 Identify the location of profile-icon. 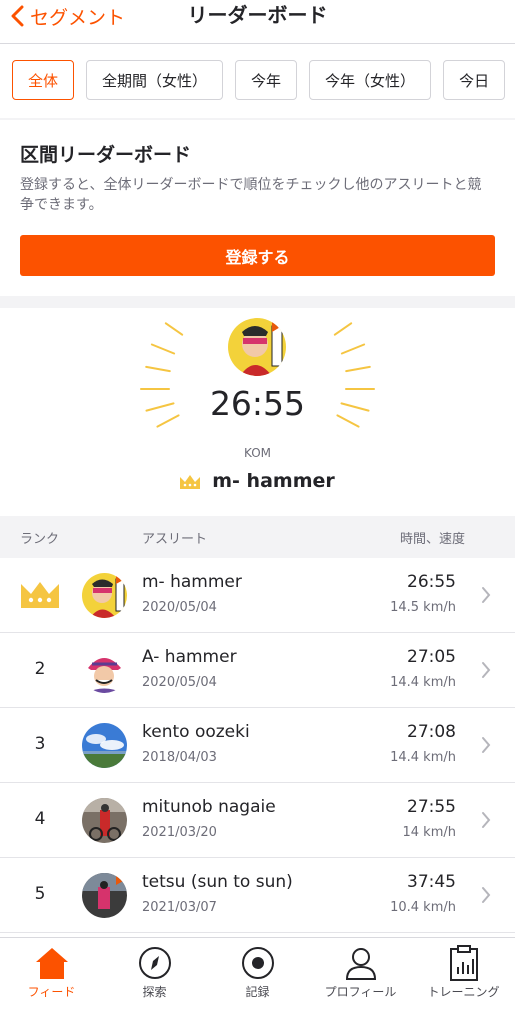
(361, 963).